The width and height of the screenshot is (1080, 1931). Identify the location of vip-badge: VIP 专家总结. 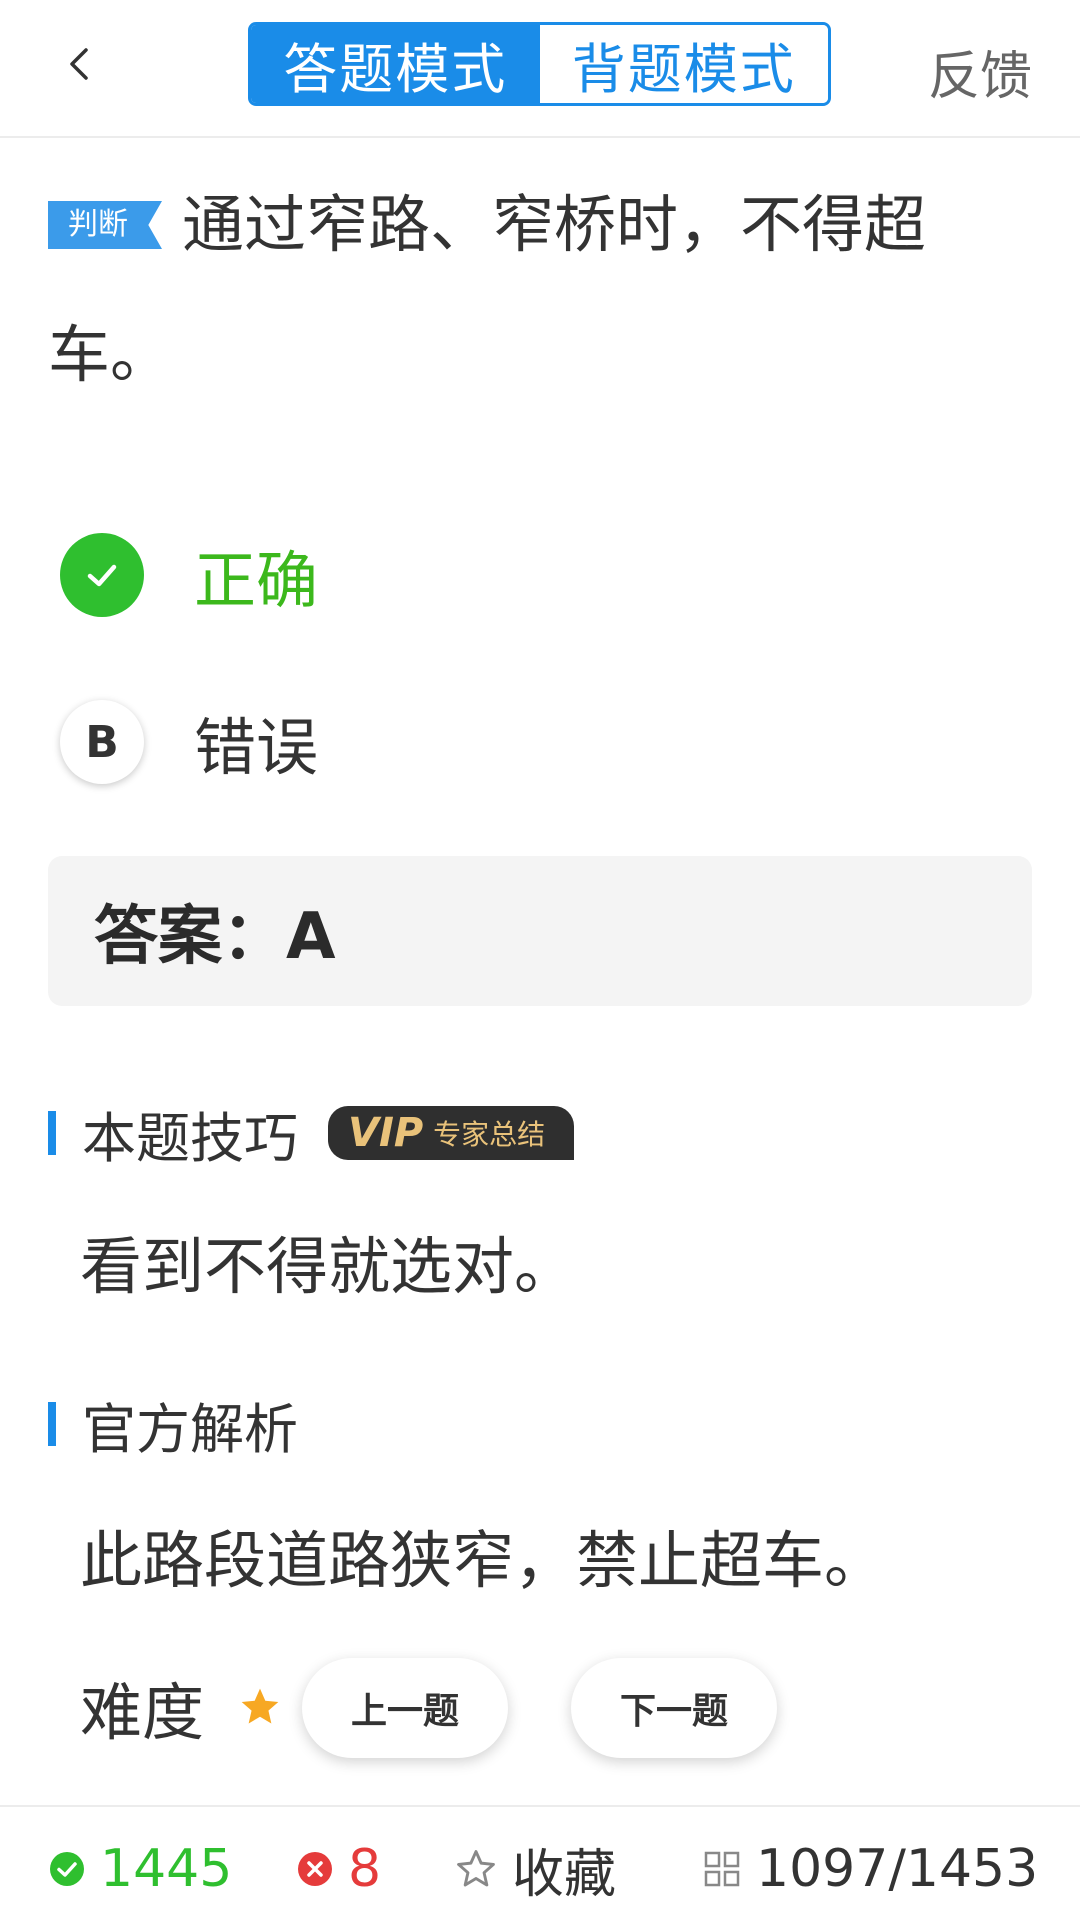
(451, 1133).